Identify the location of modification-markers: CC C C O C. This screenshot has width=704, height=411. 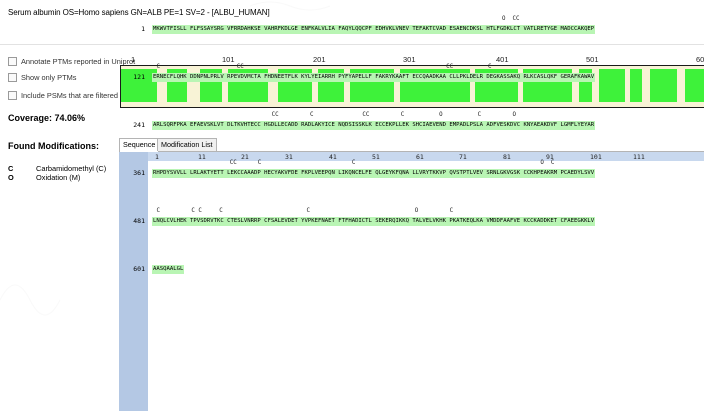
(354, 163).